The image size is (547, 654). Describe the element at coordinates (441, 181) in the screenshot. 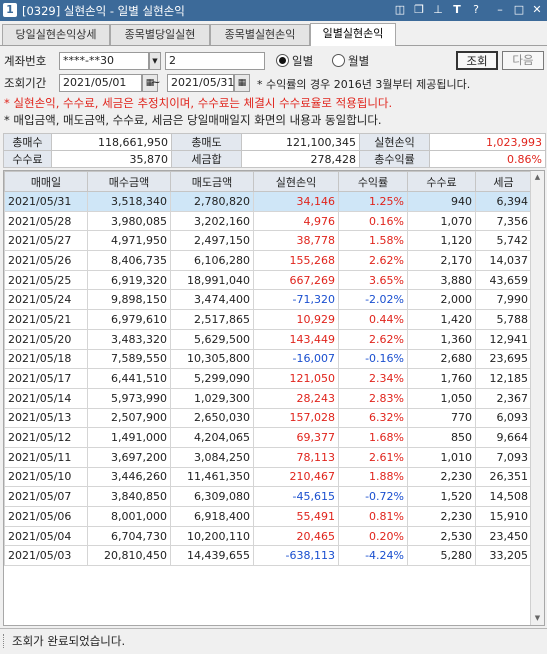

I see `col-fee: 수수료` at that location.